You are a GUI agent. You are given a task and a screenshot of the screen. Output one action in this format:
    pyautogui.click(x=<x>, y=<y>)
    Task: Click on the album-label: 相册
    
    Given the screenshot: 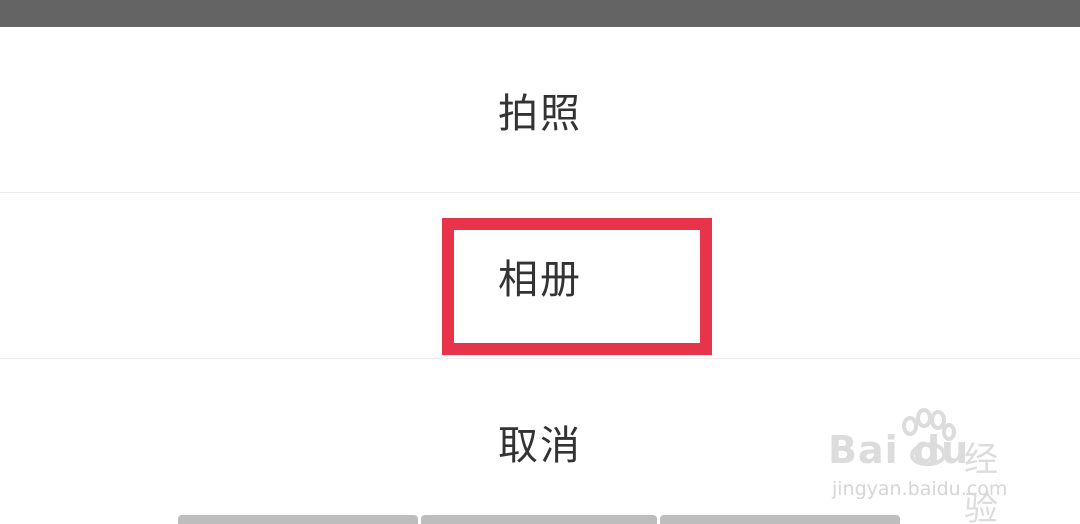 What is the action you would take?
    pyautogui.click(x=540, y=279)
    